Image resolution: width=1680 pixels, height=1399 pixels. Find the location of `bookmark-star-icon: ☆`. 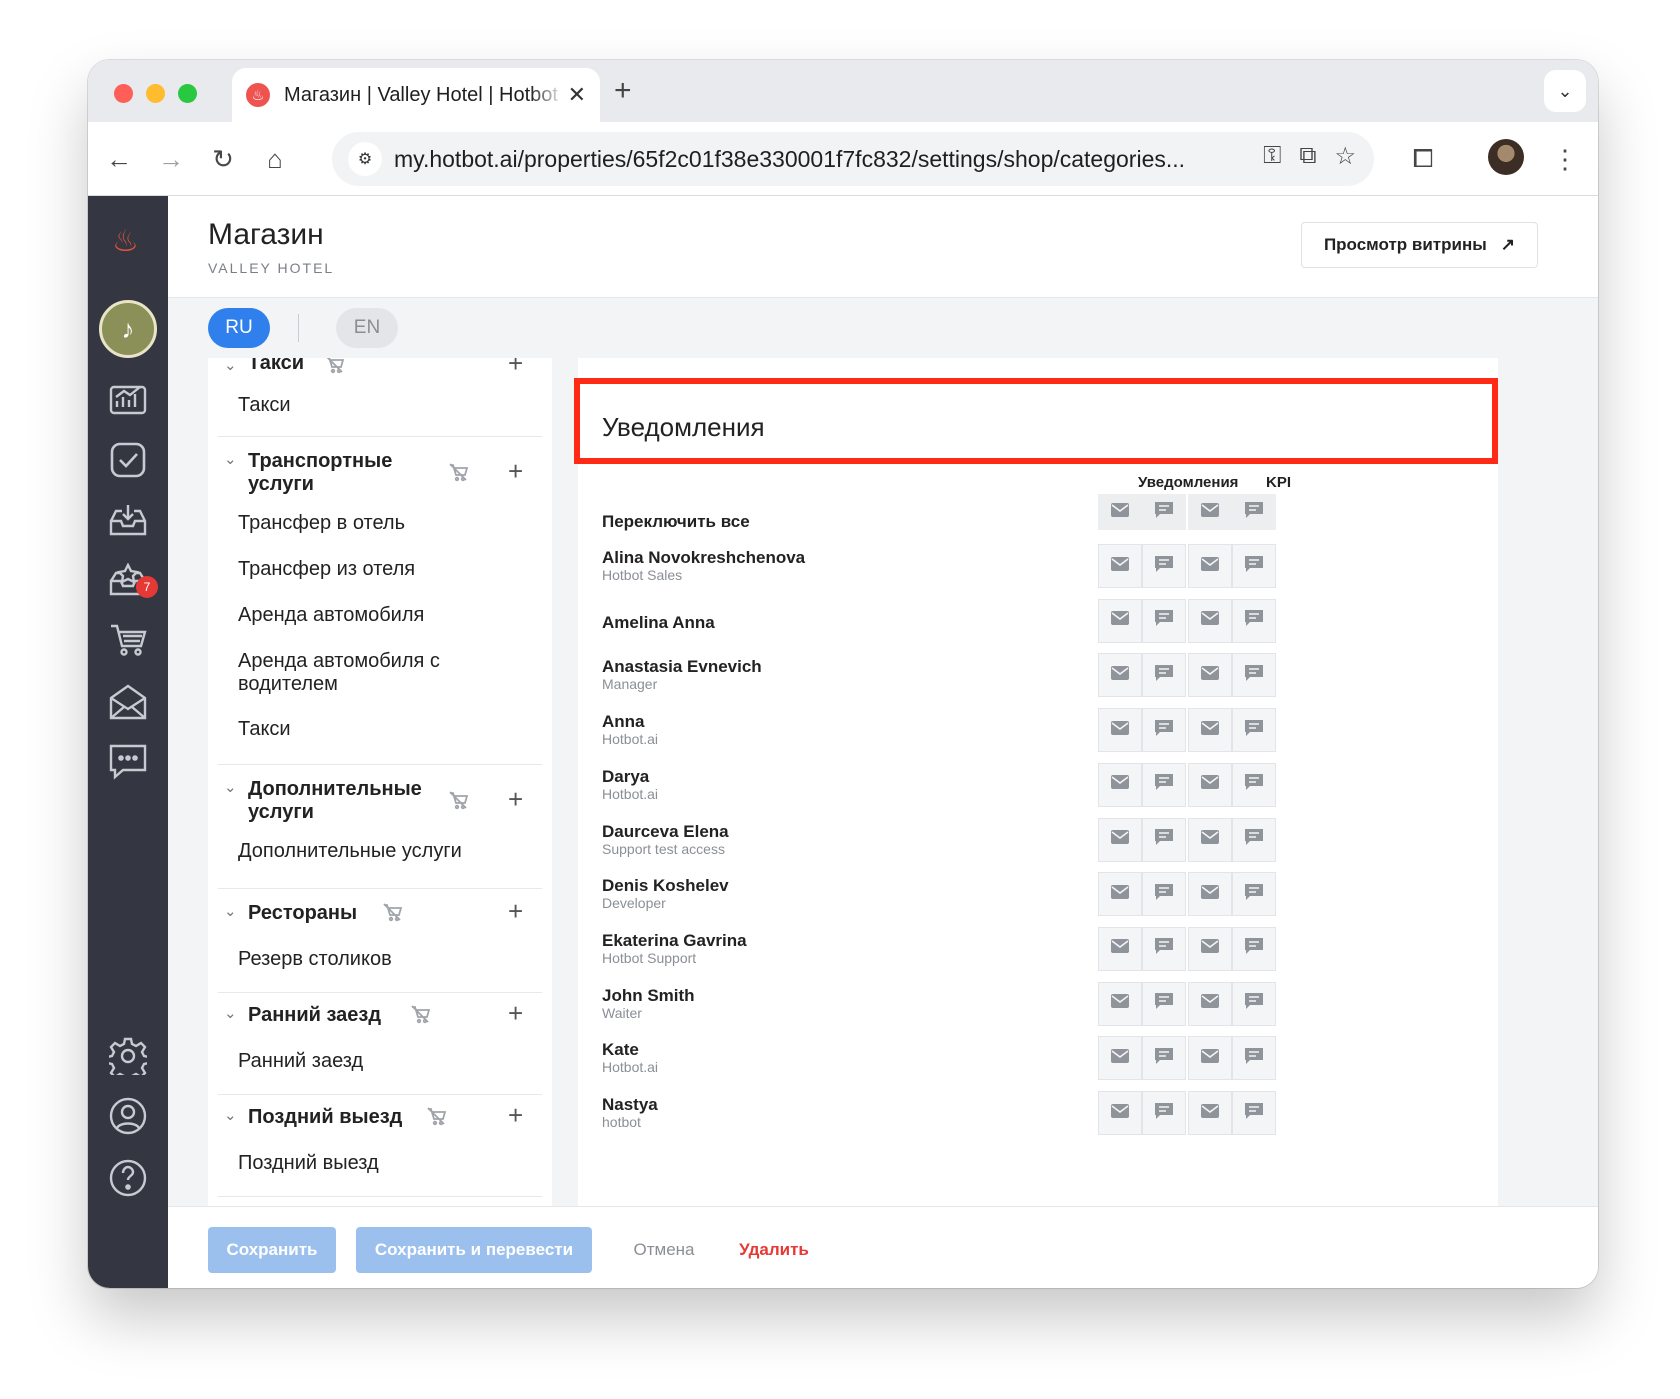

bookmark-star-icon: ☆ is located at coordinates (1345, 156).